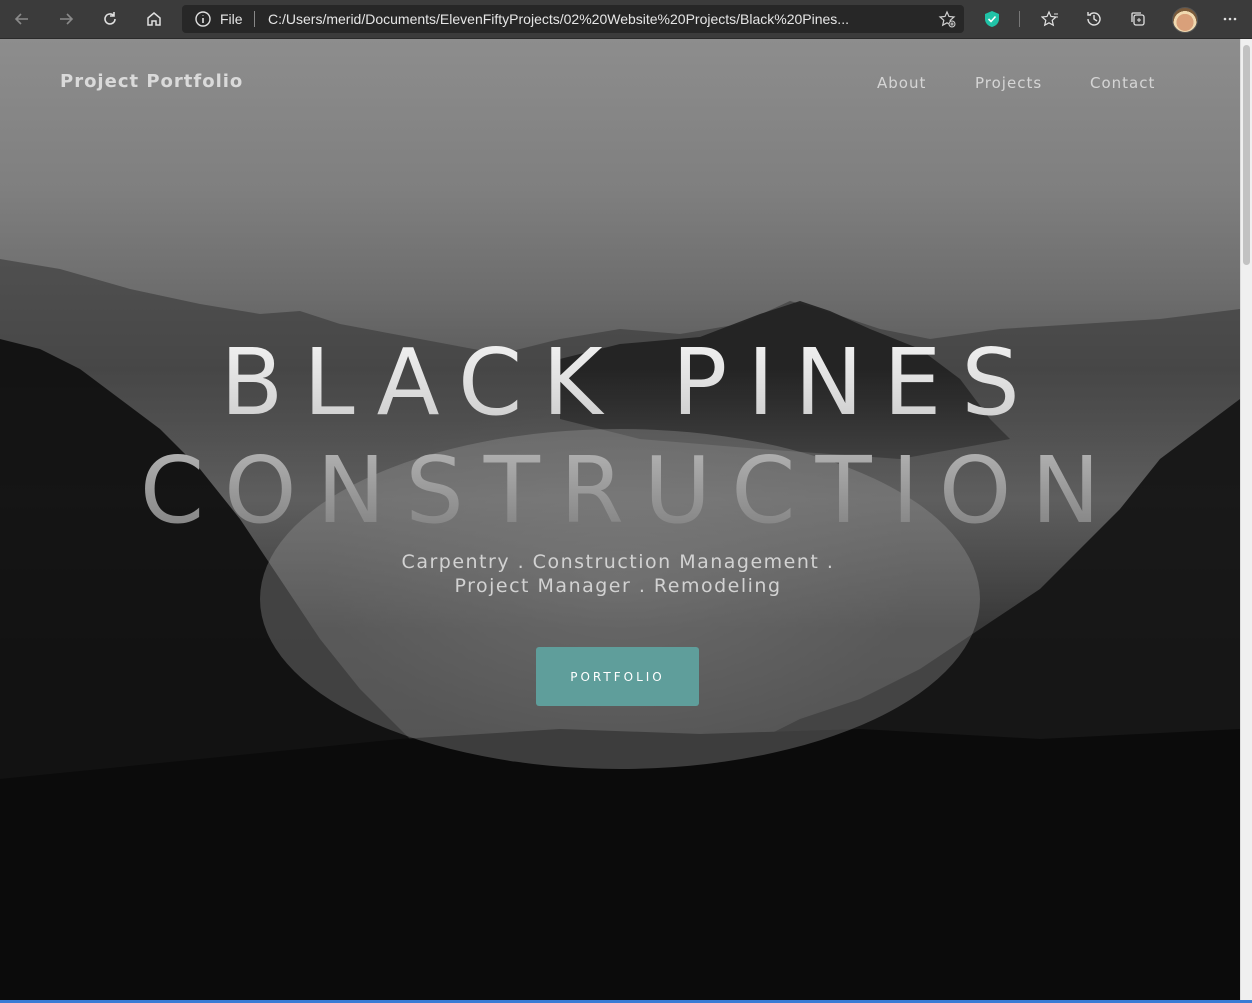 Image resolution: width=1252 pixels, height=1003 pixels. I want to click on toolbar-divider, so click(1019, 19).